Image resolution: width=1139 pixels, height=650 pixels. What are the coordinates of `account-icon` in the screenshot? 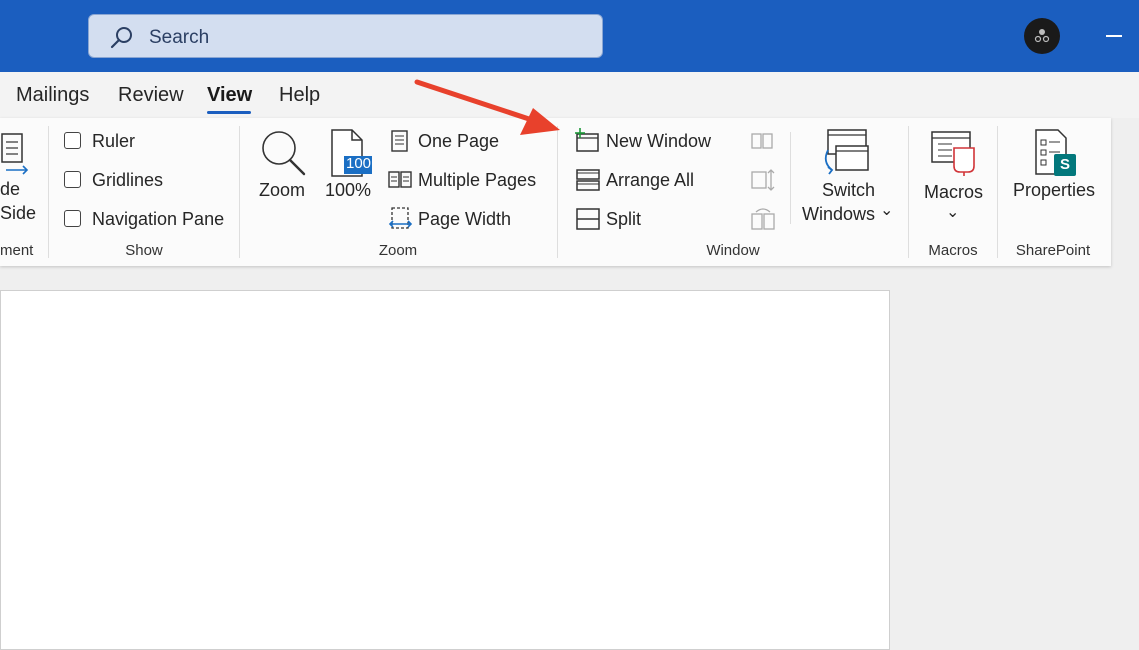 It's located at (1042, 36).